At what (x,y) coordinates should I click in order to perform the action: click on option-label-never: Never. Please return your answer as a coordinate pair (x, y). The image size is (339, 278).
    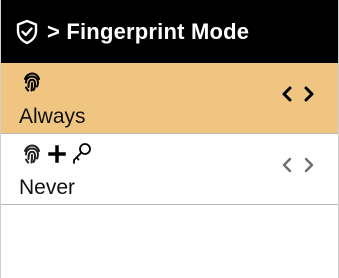
    Looking at the image, I should click on (47, 187).